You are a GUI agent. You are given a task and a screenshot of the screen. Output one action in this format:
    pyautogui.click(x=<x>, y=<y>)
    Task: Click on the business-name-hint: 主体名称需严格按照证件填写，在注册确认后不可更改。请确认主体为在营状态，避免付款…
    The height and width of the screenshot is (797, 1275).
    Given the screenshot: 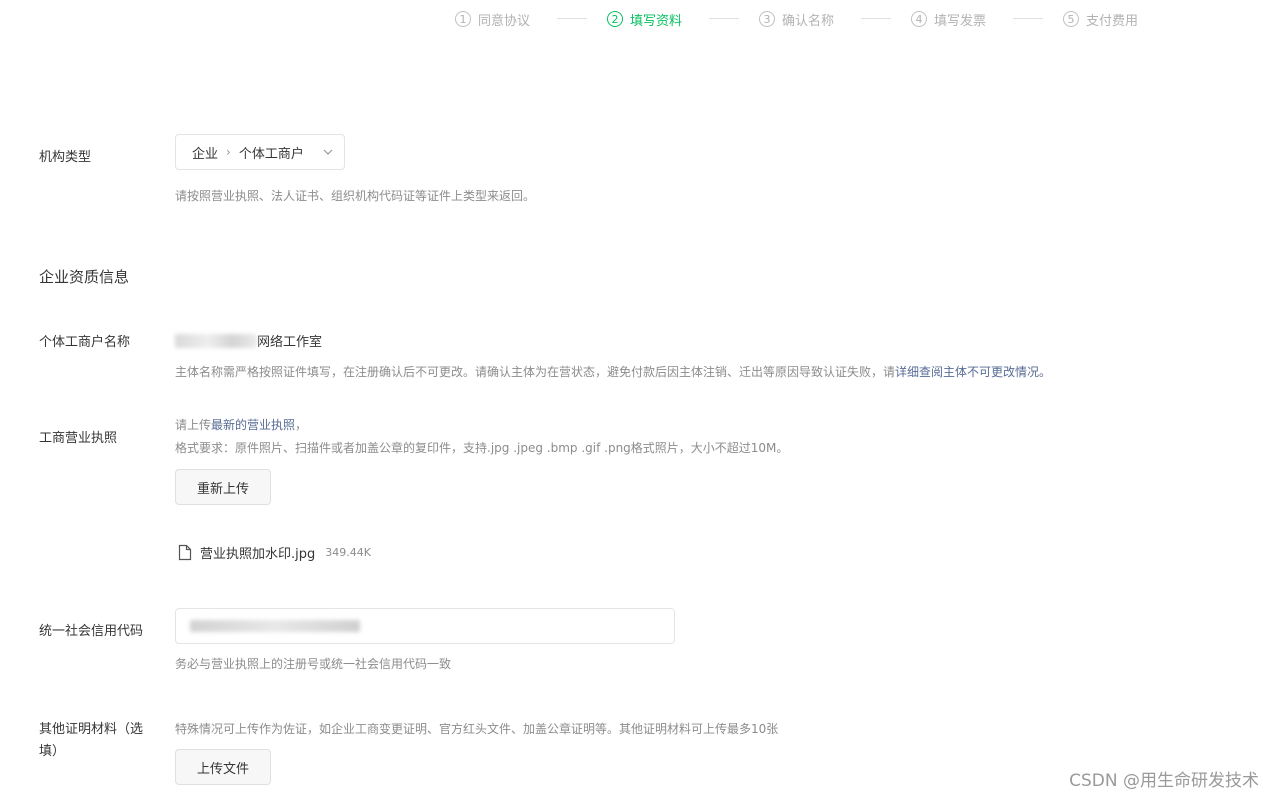 What is the action you would take?
    pyautogui.click(x=613, y=371)
    